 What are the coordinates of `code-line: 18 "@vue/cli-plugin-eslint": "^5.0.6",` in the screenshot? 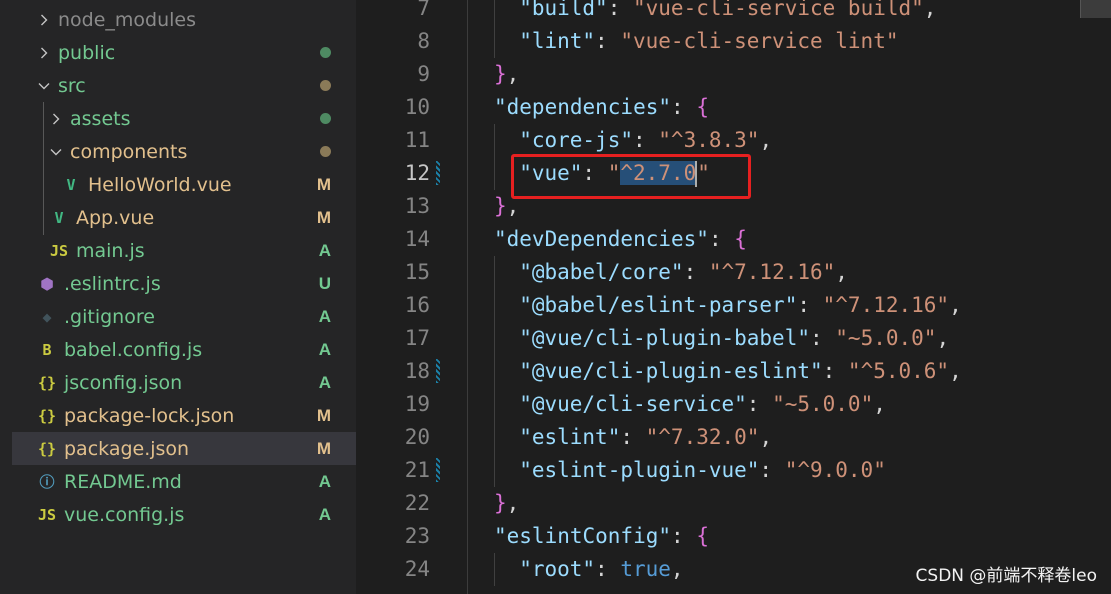 It's located at (733, 371).